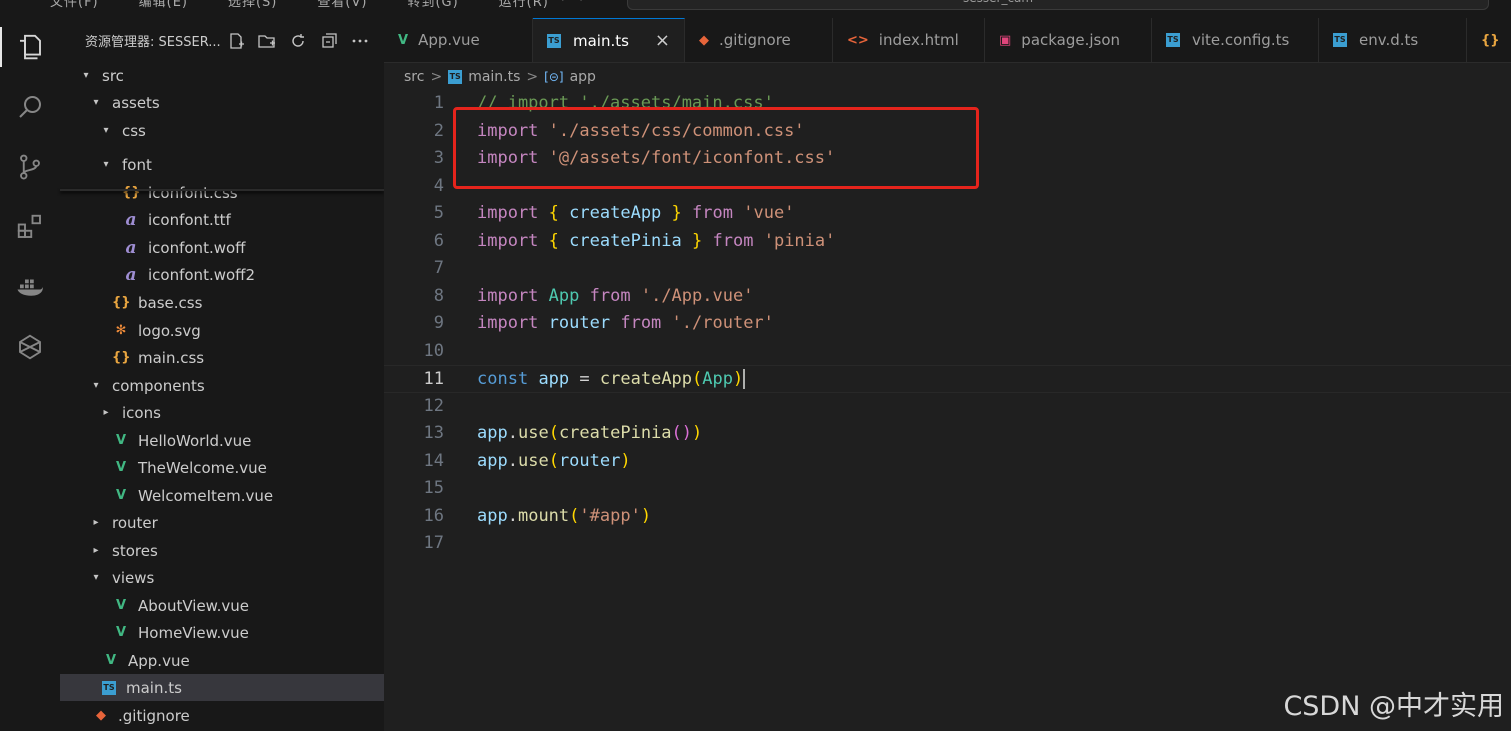 The image size is (1511, 731). What do you see at coordinates (947, 214) in the screenshot?
I see `code-line: 5 import { createApp } from 'vue'` at bounding box center [947, 214].